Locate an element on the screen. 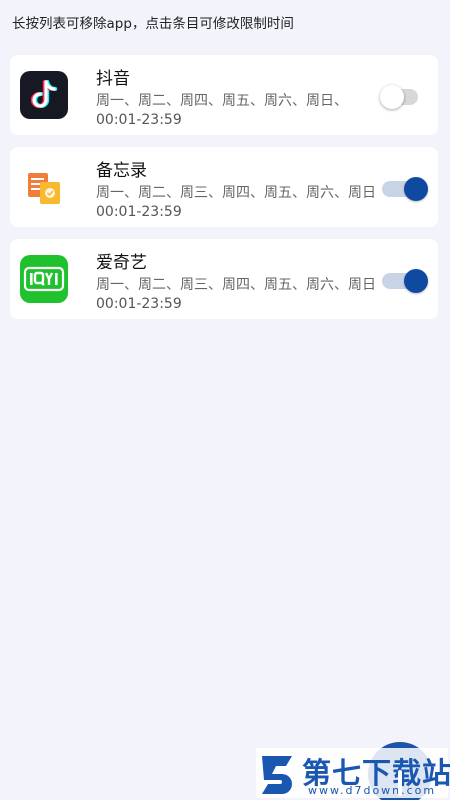 The height and width of the screenshot is (800, 450). memo-icon is located at coordinates (44, 187).